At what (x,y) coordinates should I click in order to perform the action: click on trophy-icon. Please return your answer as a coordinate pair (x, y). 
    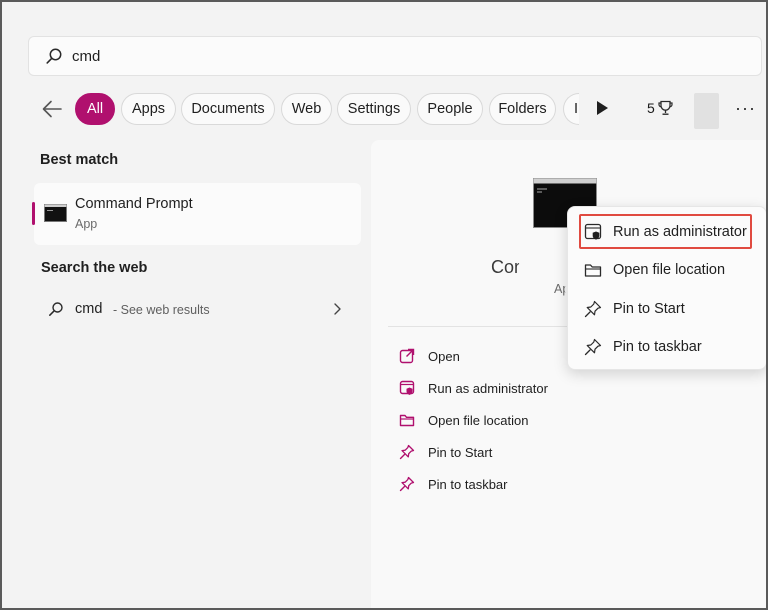
    Looking at the image, I should click on (665, 107).